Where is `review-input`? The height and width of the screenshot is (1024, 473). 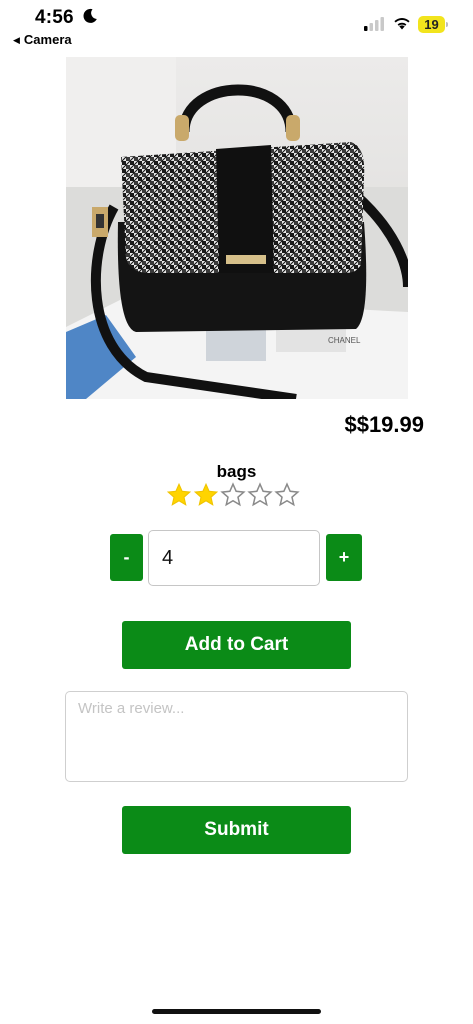 review-input is located at coordinates (236, 736).